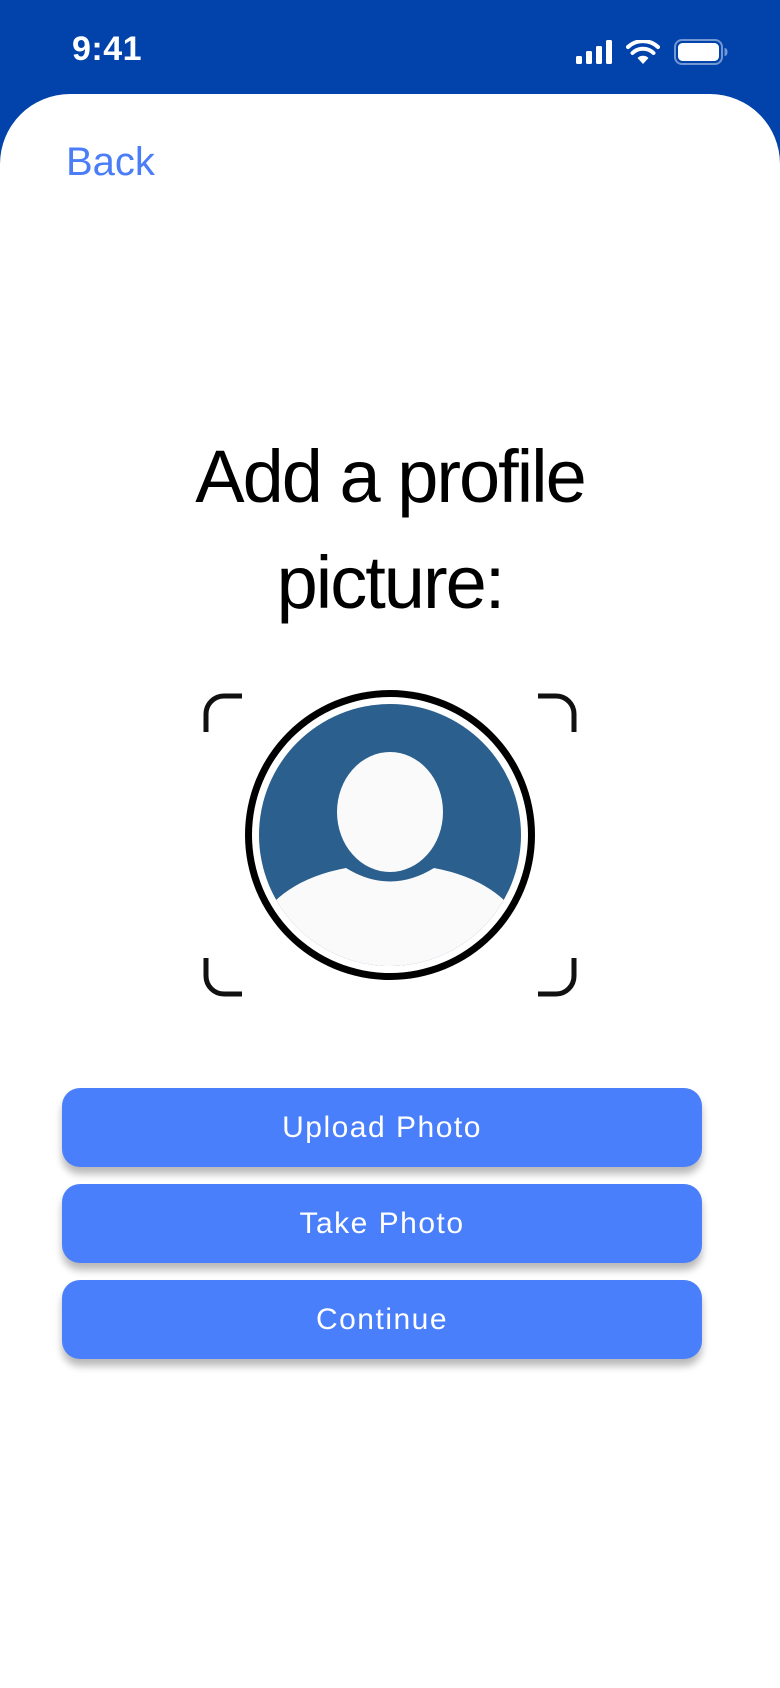 The image size is (780, 1688). I want to click on cellular-signal-icon, so click(594, 52).